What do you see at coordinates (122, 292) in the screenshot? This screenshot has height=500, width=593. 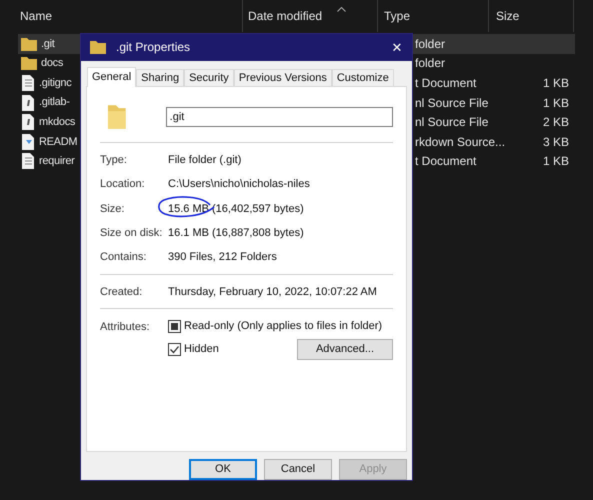 I see `property-label: Created:` at bounding box center [122, 292].